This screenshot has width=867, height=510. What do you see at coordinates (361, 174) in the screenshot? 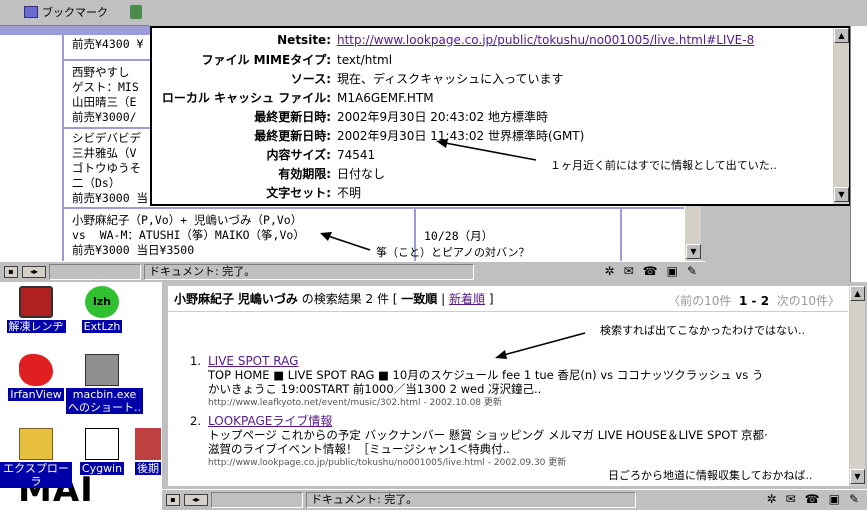
I see `info-value: 日付なし` at bounding box center [361, 174].